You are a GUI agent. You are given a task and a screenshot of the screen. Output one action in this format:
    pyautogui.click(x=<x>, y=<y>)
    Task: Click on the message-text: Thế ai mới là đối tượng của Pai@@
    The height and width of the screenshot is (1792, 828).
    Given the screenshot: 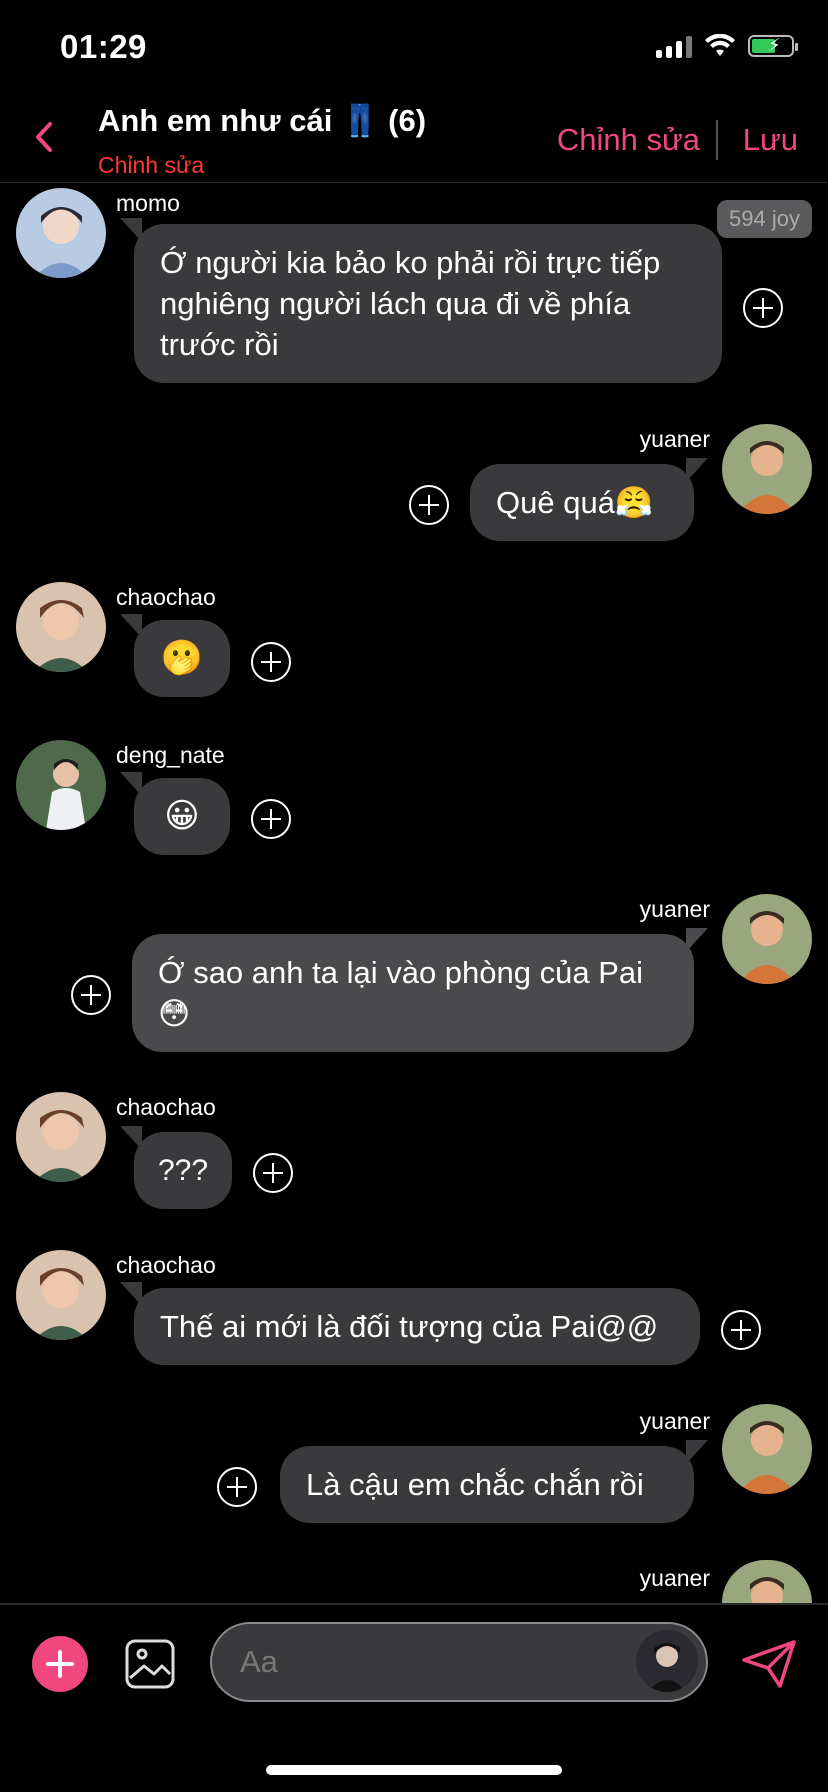 What is the action you would take?
    pyautogui.click(x=409, y=1326)
    